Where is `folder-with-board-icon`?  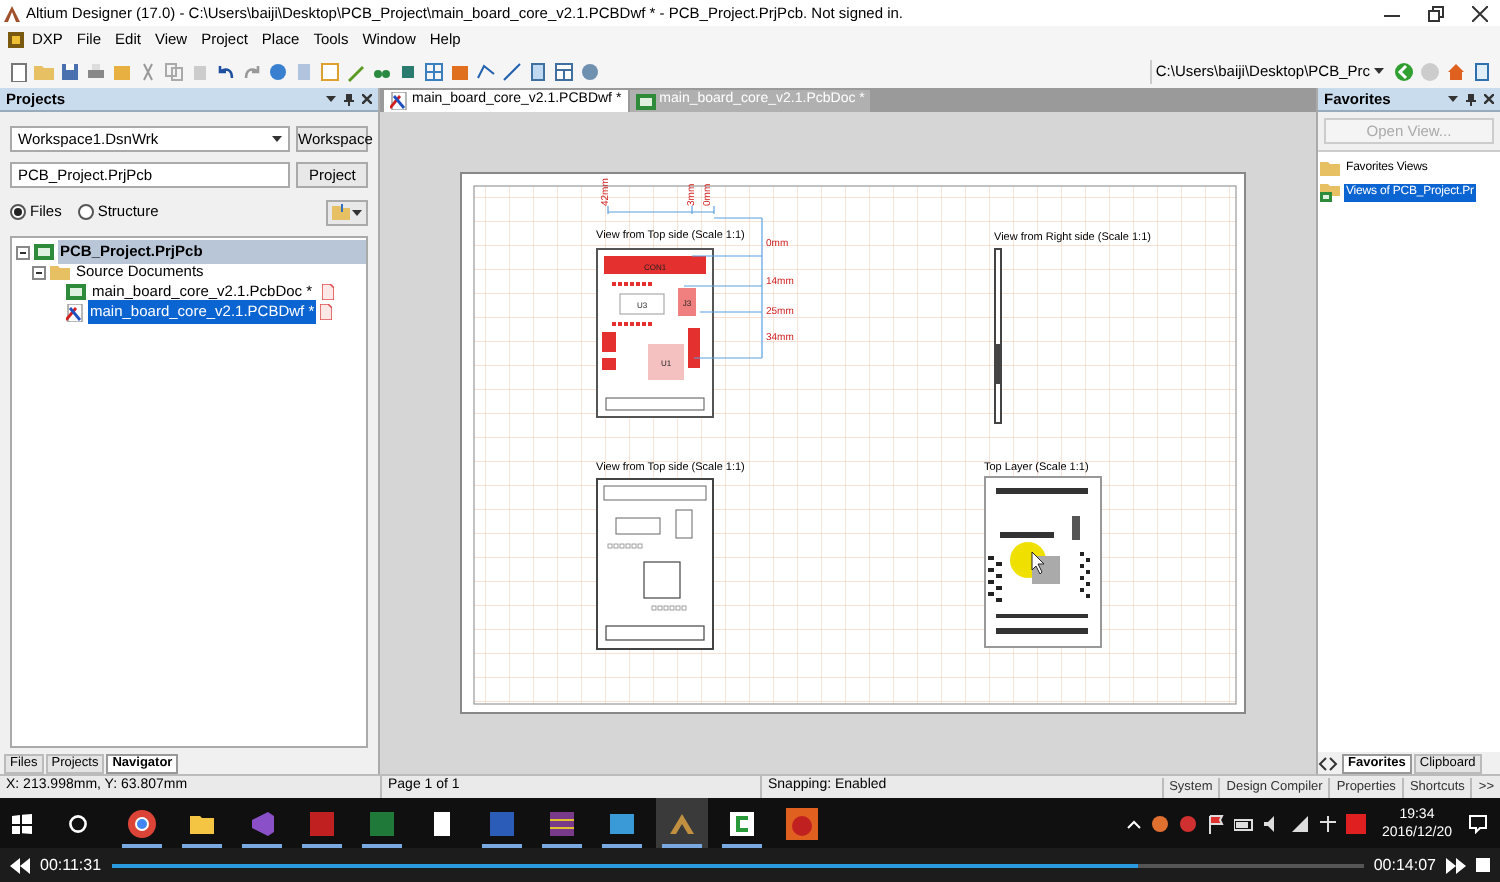 folder-with-board-icon is located at coordinates (1330, 192).